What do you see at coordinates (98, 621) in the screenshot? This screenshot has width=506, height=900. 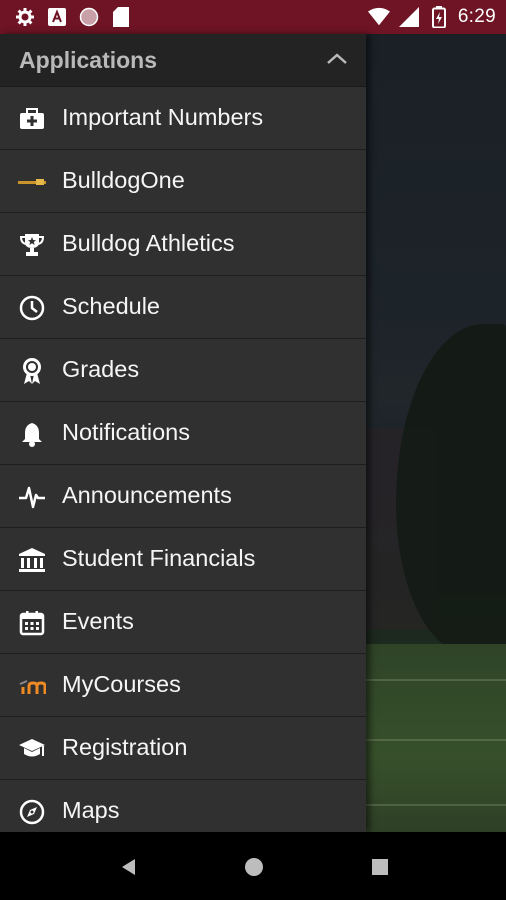 I see `menu-item-label: Events` at bounding box center [98, 621].